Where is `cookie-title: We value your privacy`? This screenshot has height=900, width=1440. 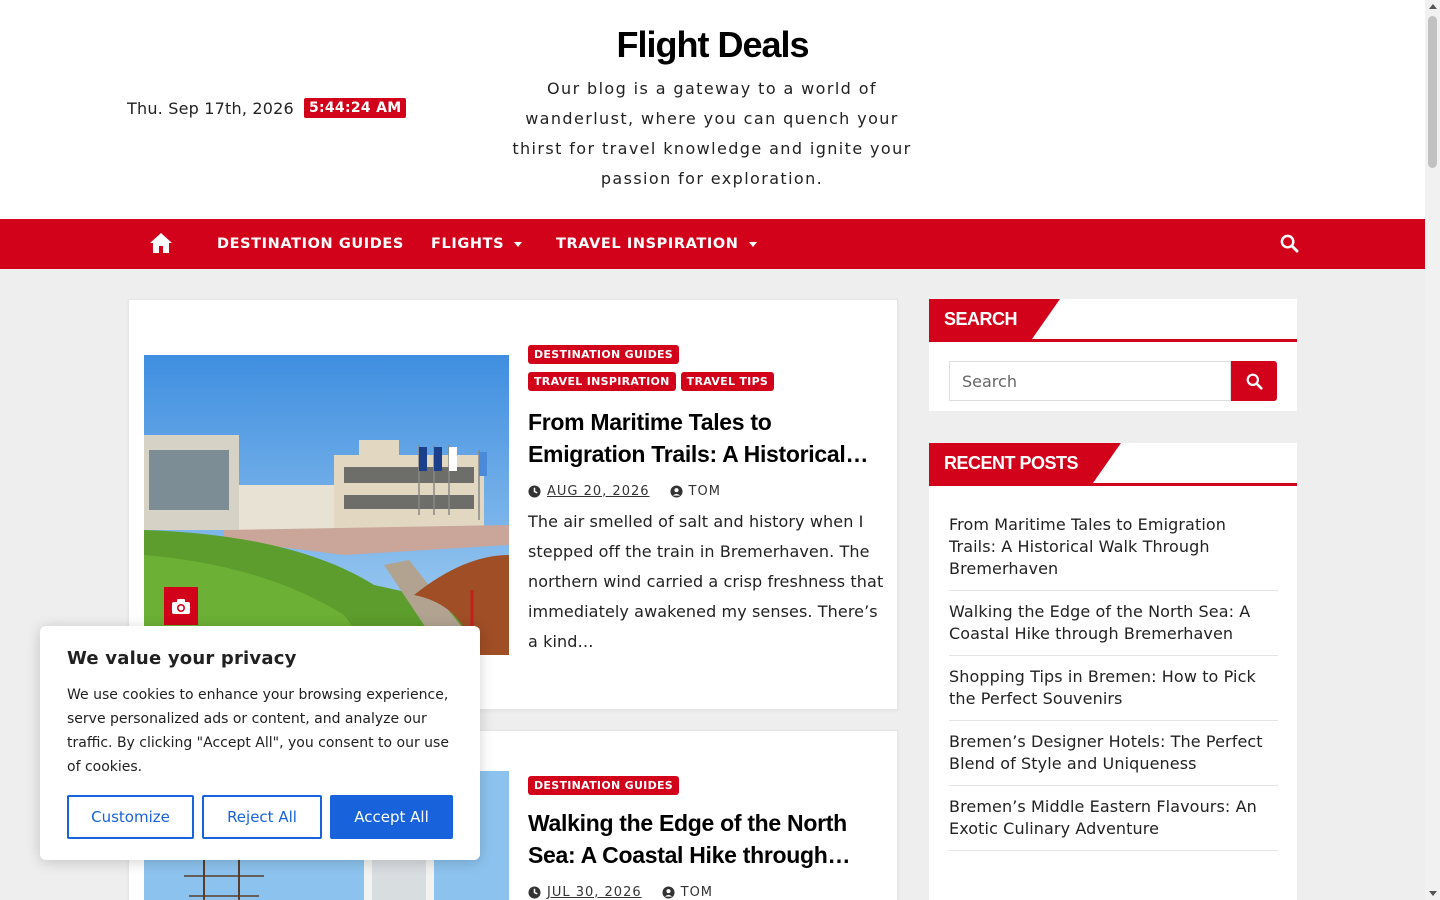 cookie-title: We value your privacy is located at coordinates (182, 658).